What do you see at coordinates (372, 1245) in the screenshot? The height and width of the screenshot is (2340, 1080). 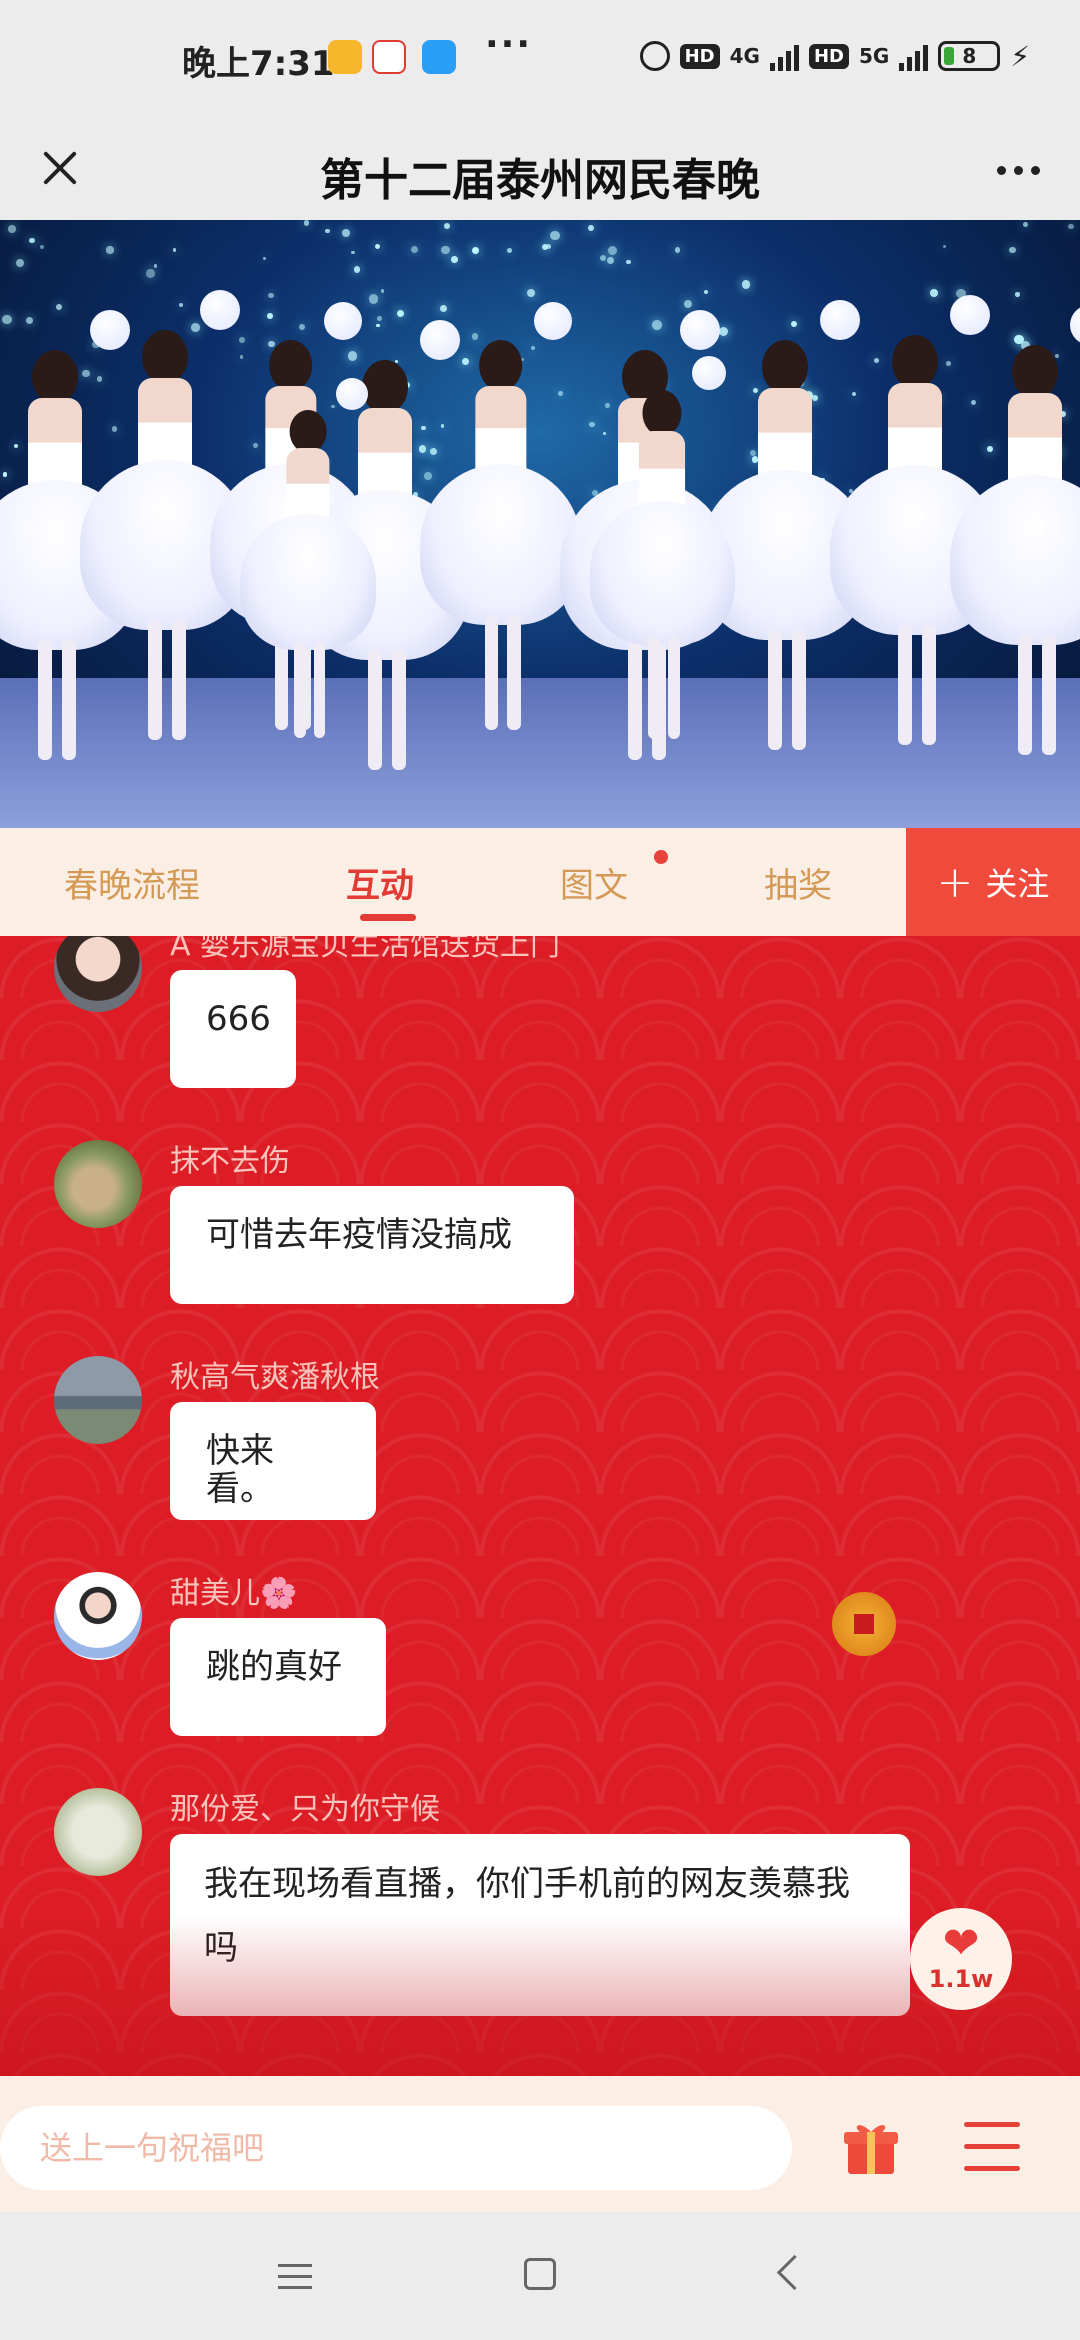 I see `chat-bubble: 可惜去年疫情没搞成` at bounding box center [372, 1245].